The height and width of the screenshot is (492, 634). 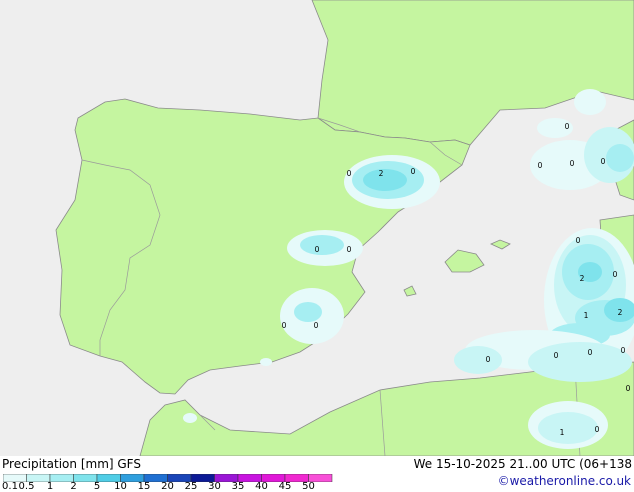 I want to click on legend-label: 1, so click(x=50, y=486).